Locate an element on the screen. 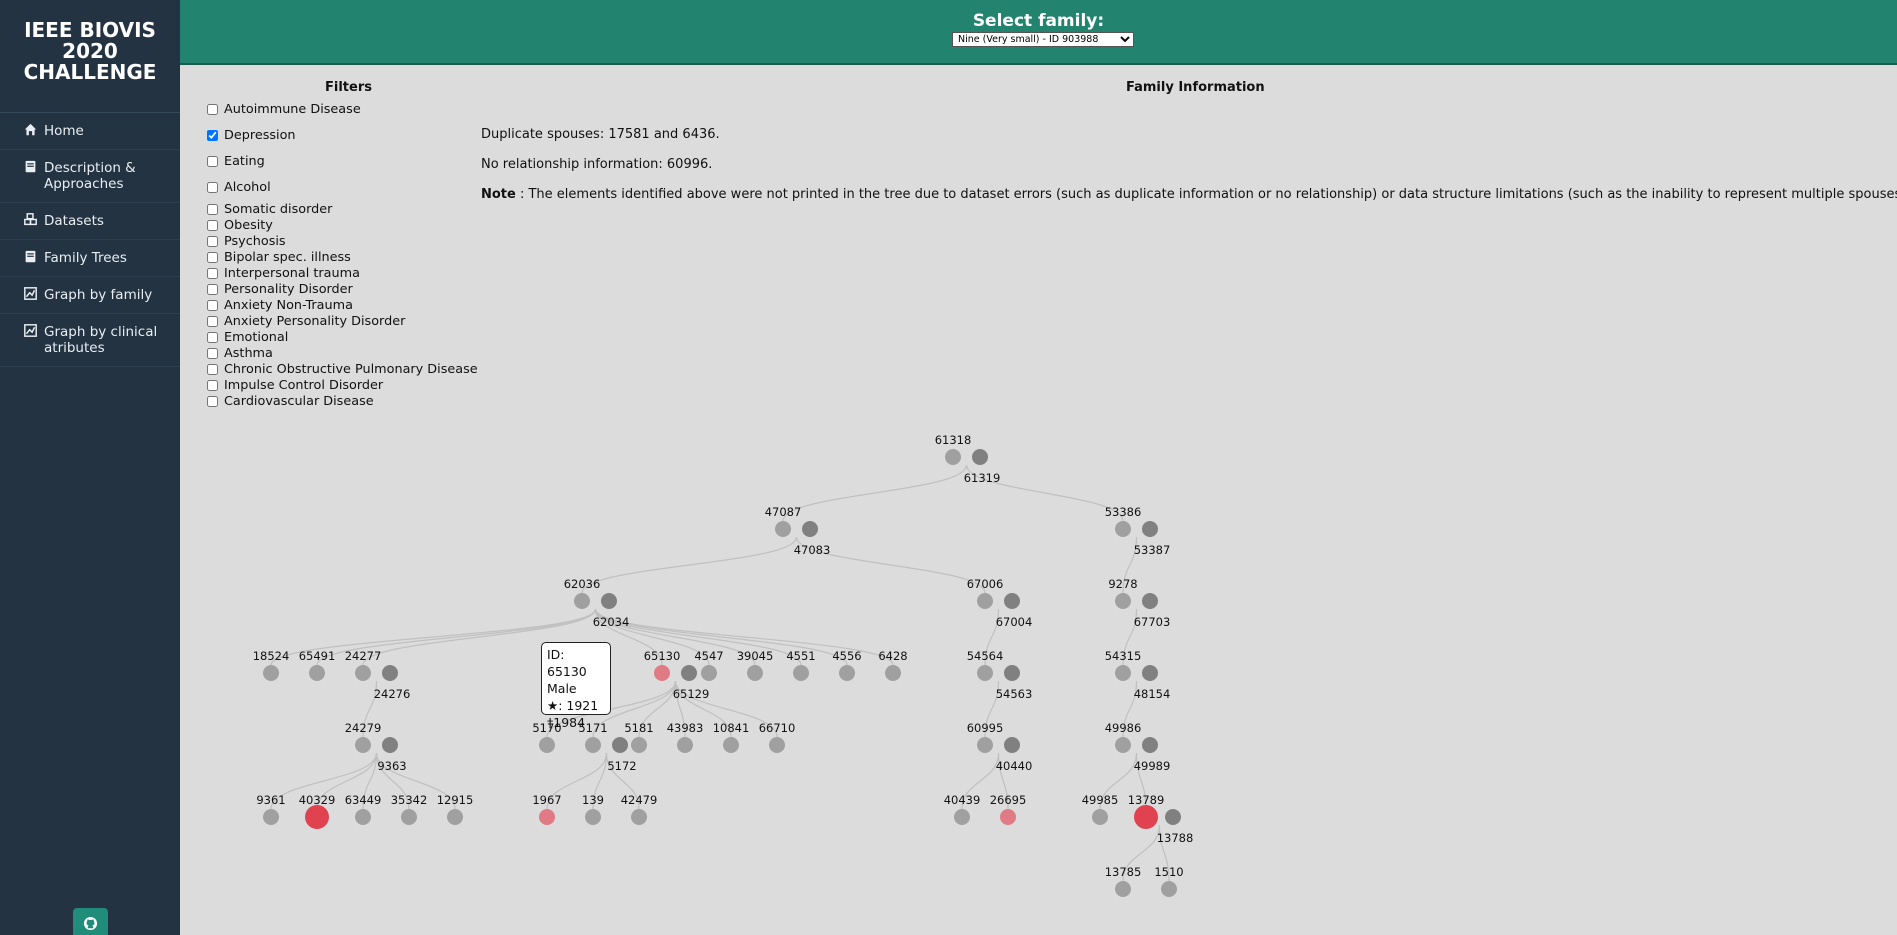  filter-item: Psychosis is located at coordinates (246, 241).